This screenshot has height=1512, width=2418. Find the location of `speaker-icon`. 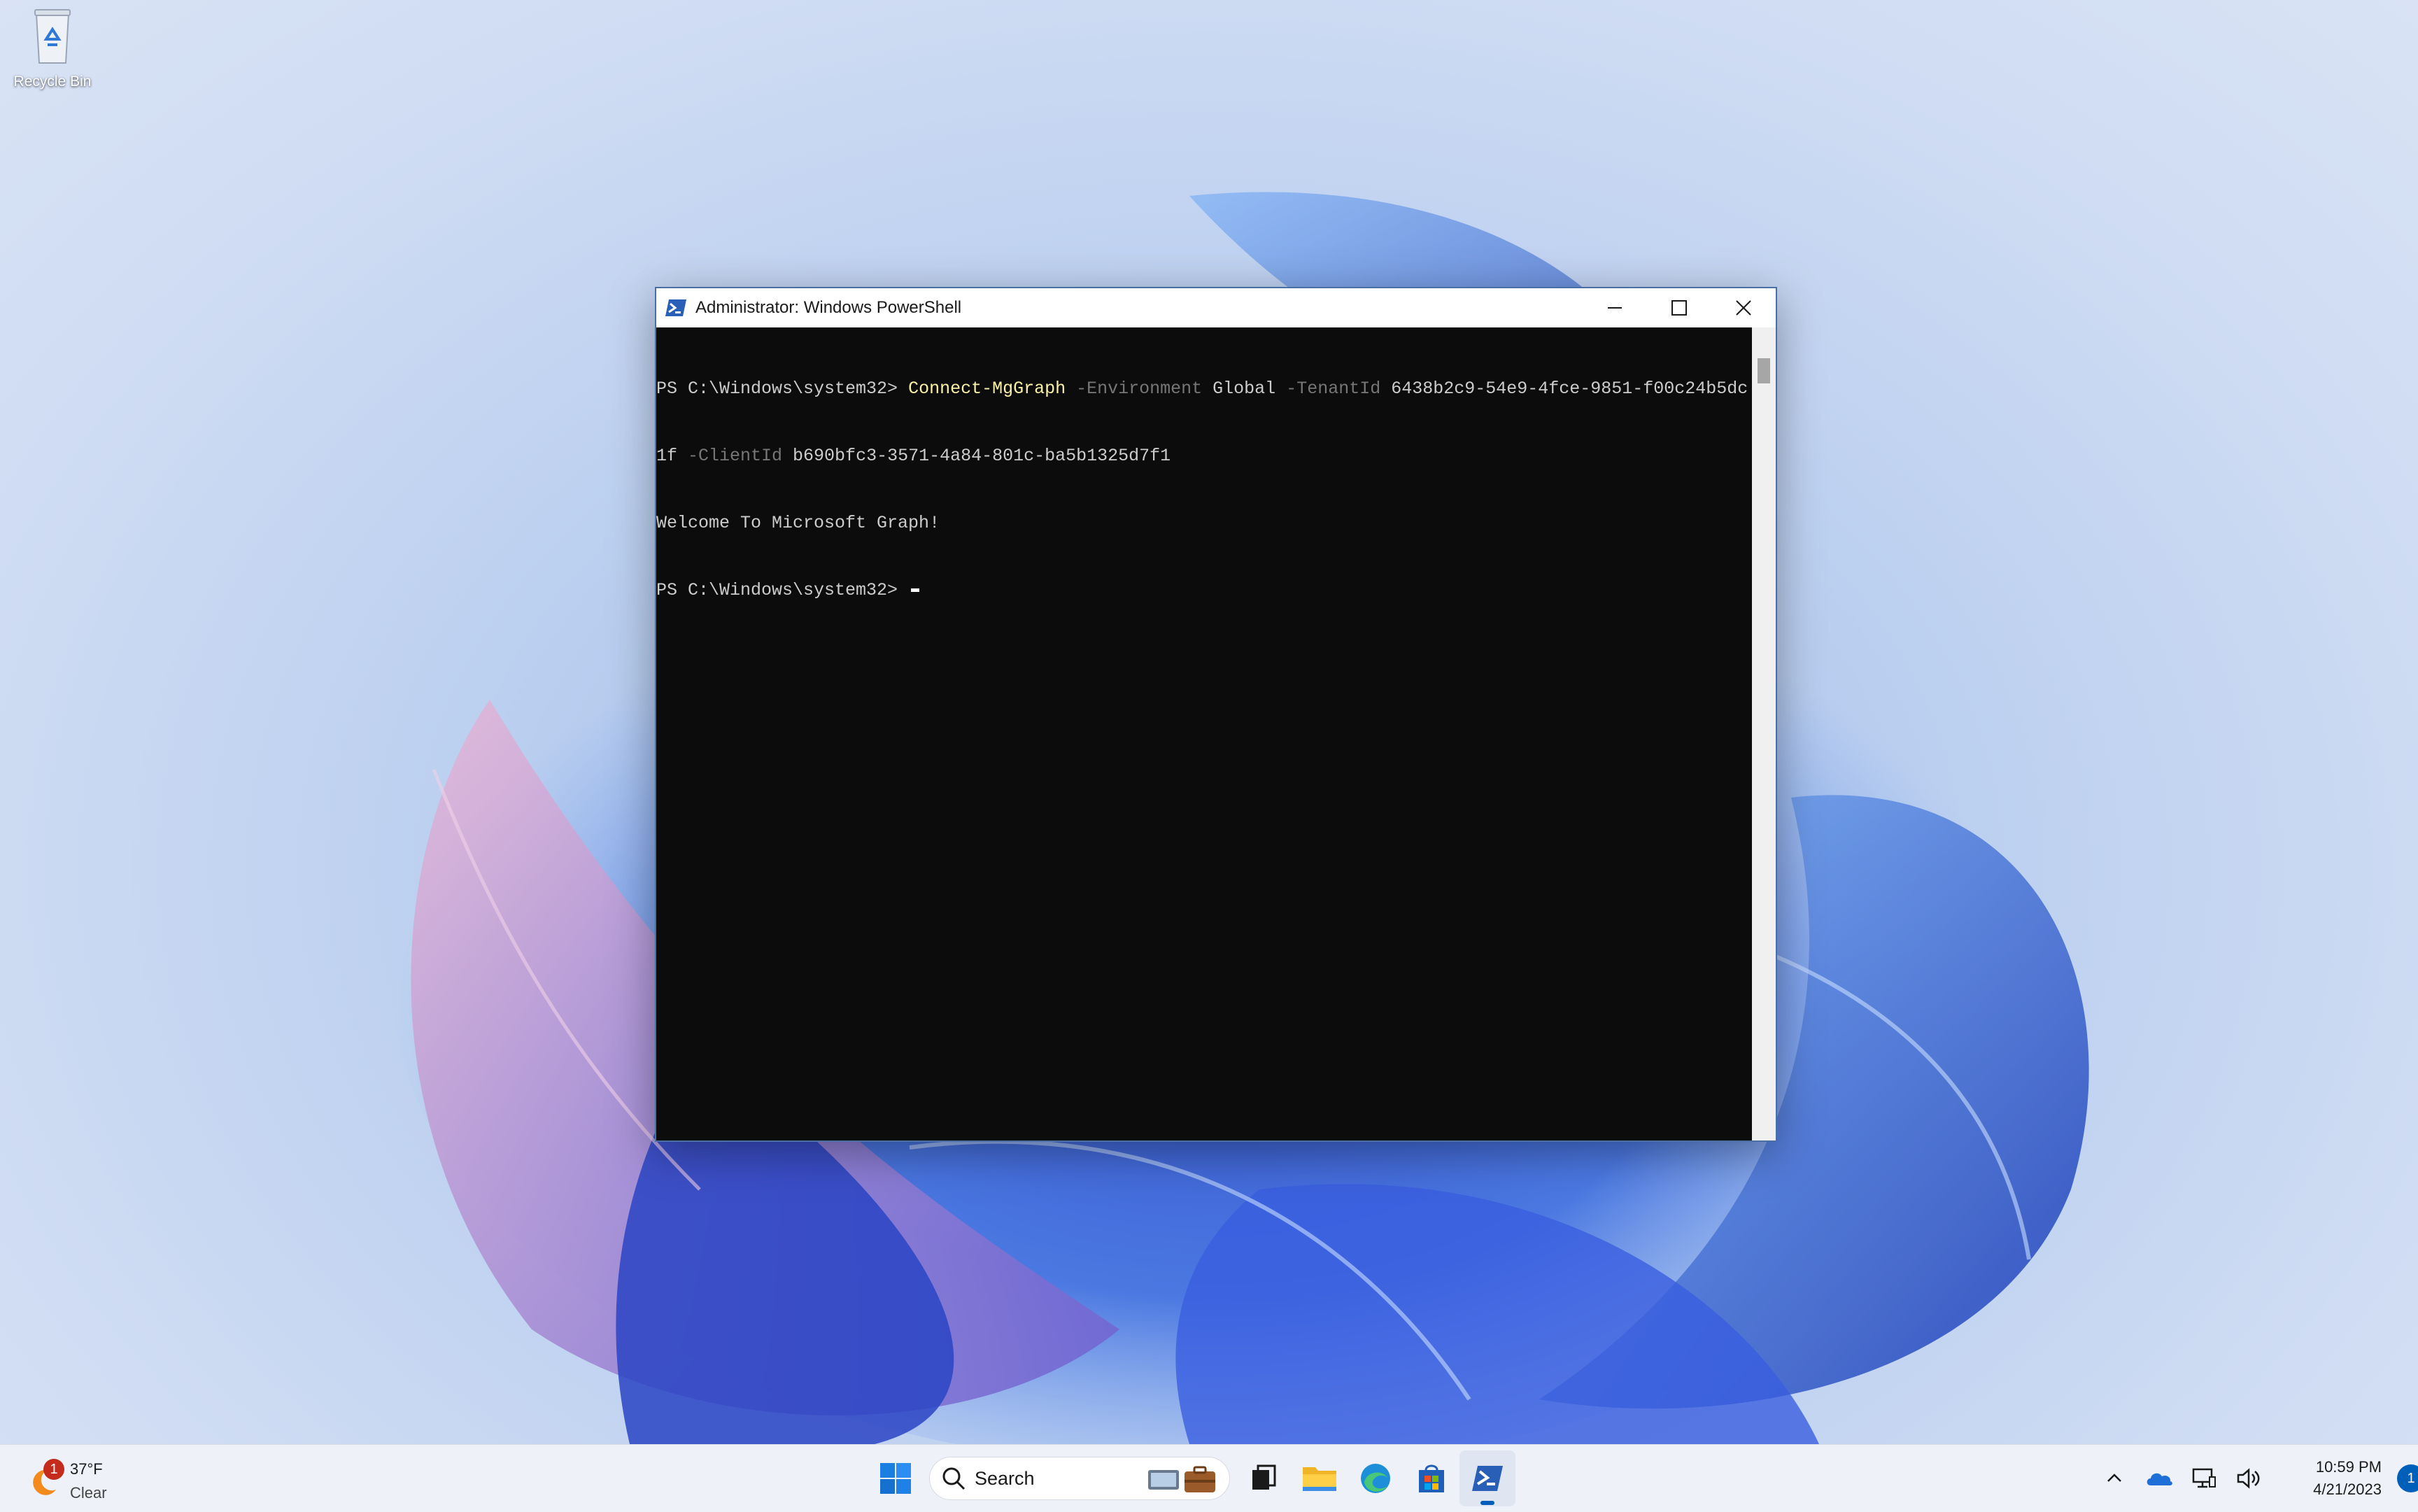

speaker-icon is located at coordinates (2248, 1478).